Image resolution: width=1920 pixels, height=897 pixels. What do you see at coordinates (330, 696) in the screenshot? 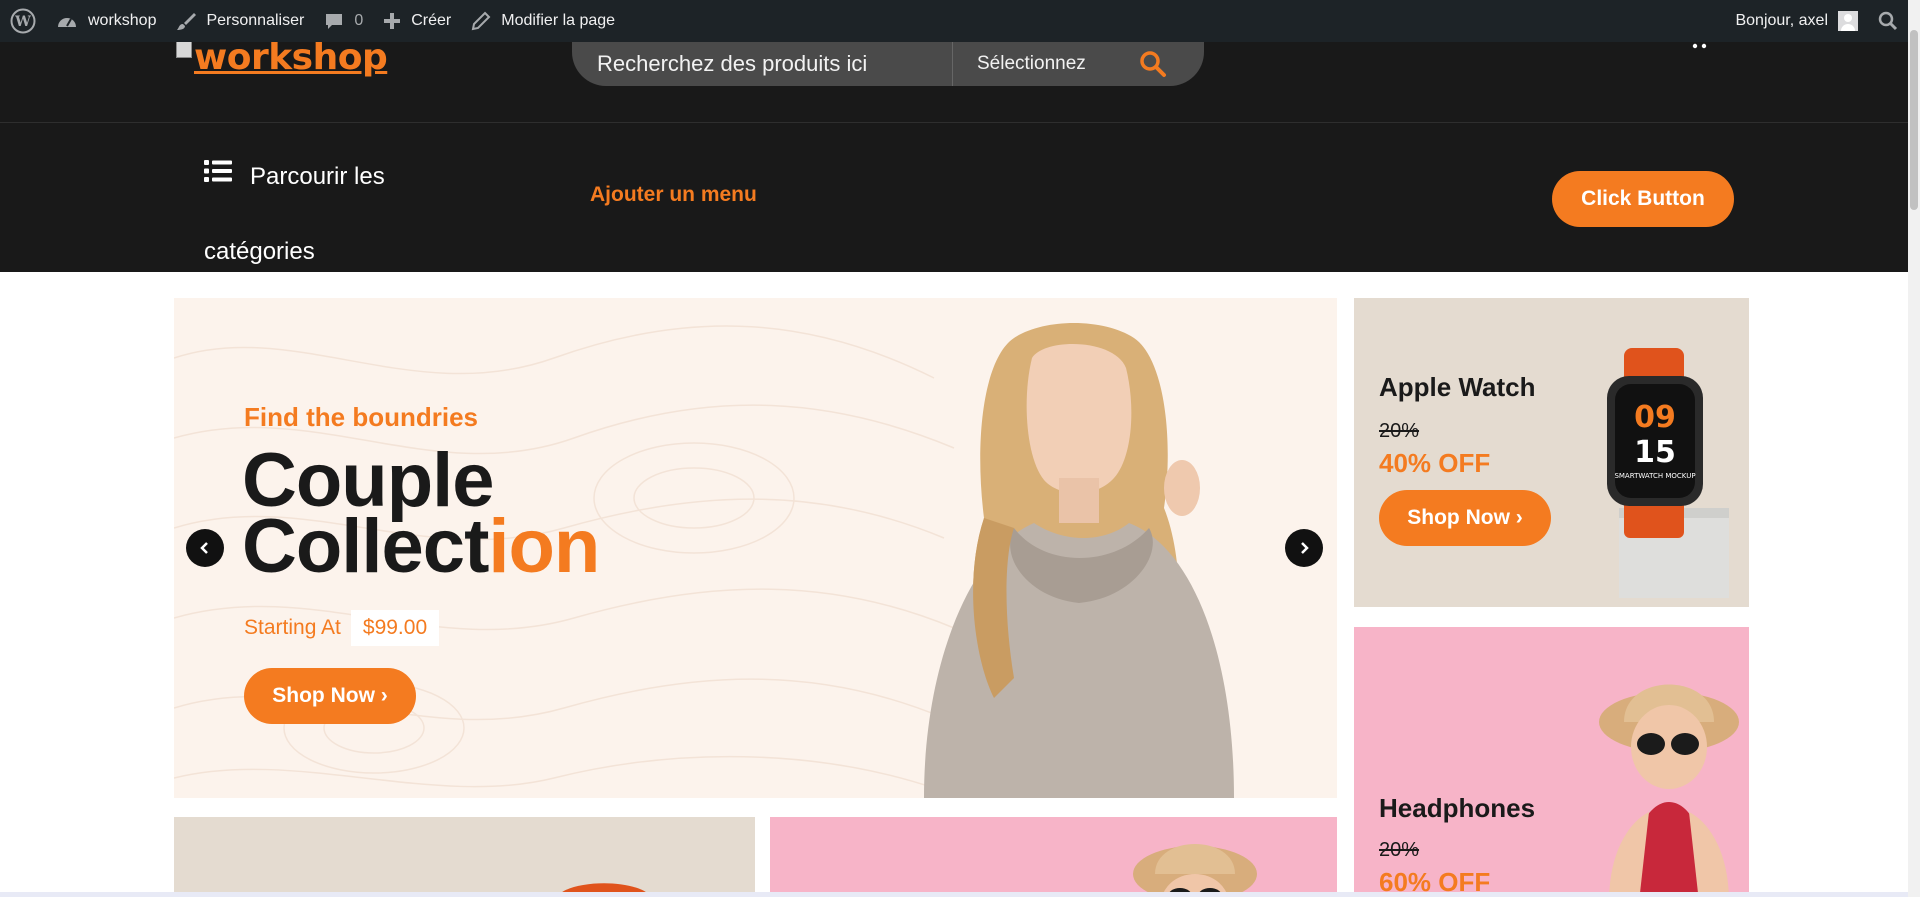
I see `hero-shop-now-button: Shop Now ›` at bounding box center [330, 696].